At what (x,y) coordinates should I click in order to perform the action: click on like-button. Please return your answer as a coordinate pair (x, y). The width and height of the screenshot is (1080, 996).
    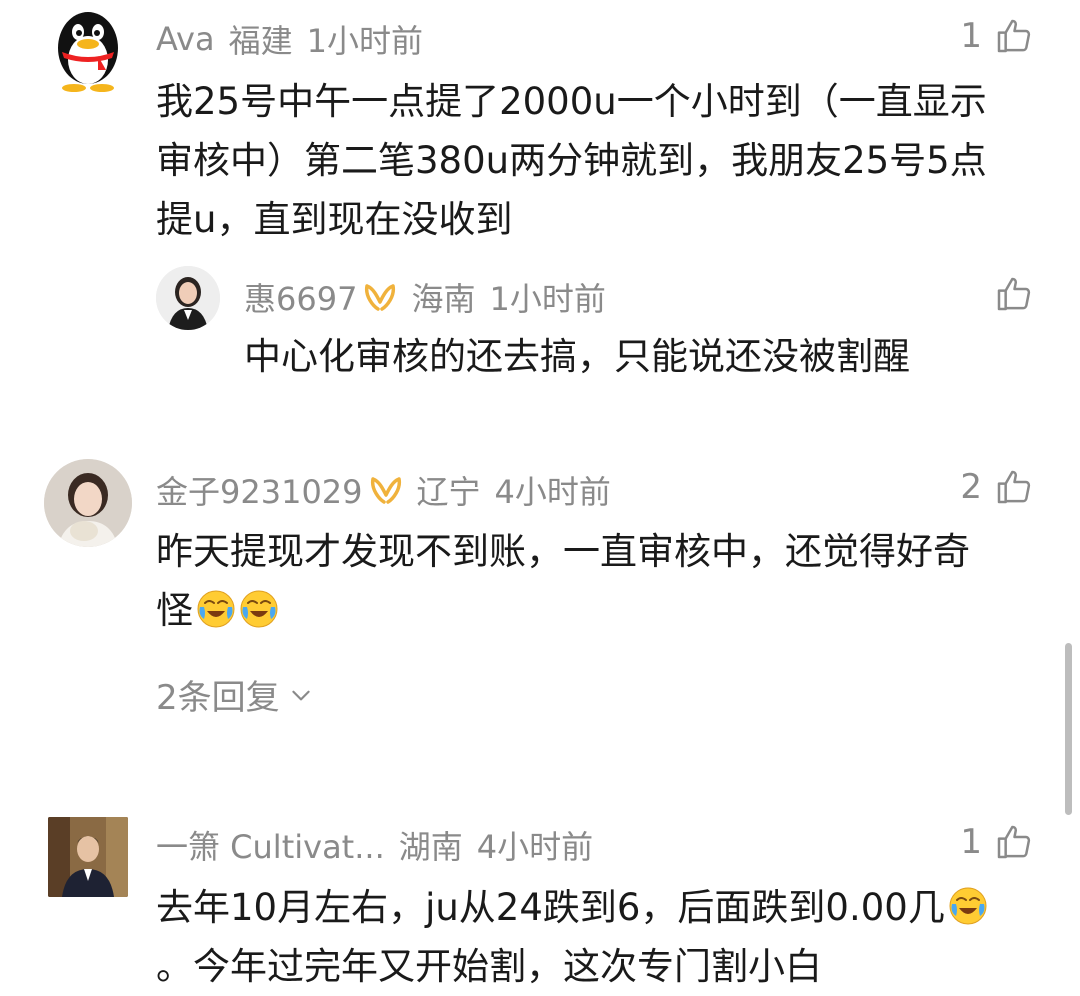
    Looking at the image, I should click on (1014, 294).